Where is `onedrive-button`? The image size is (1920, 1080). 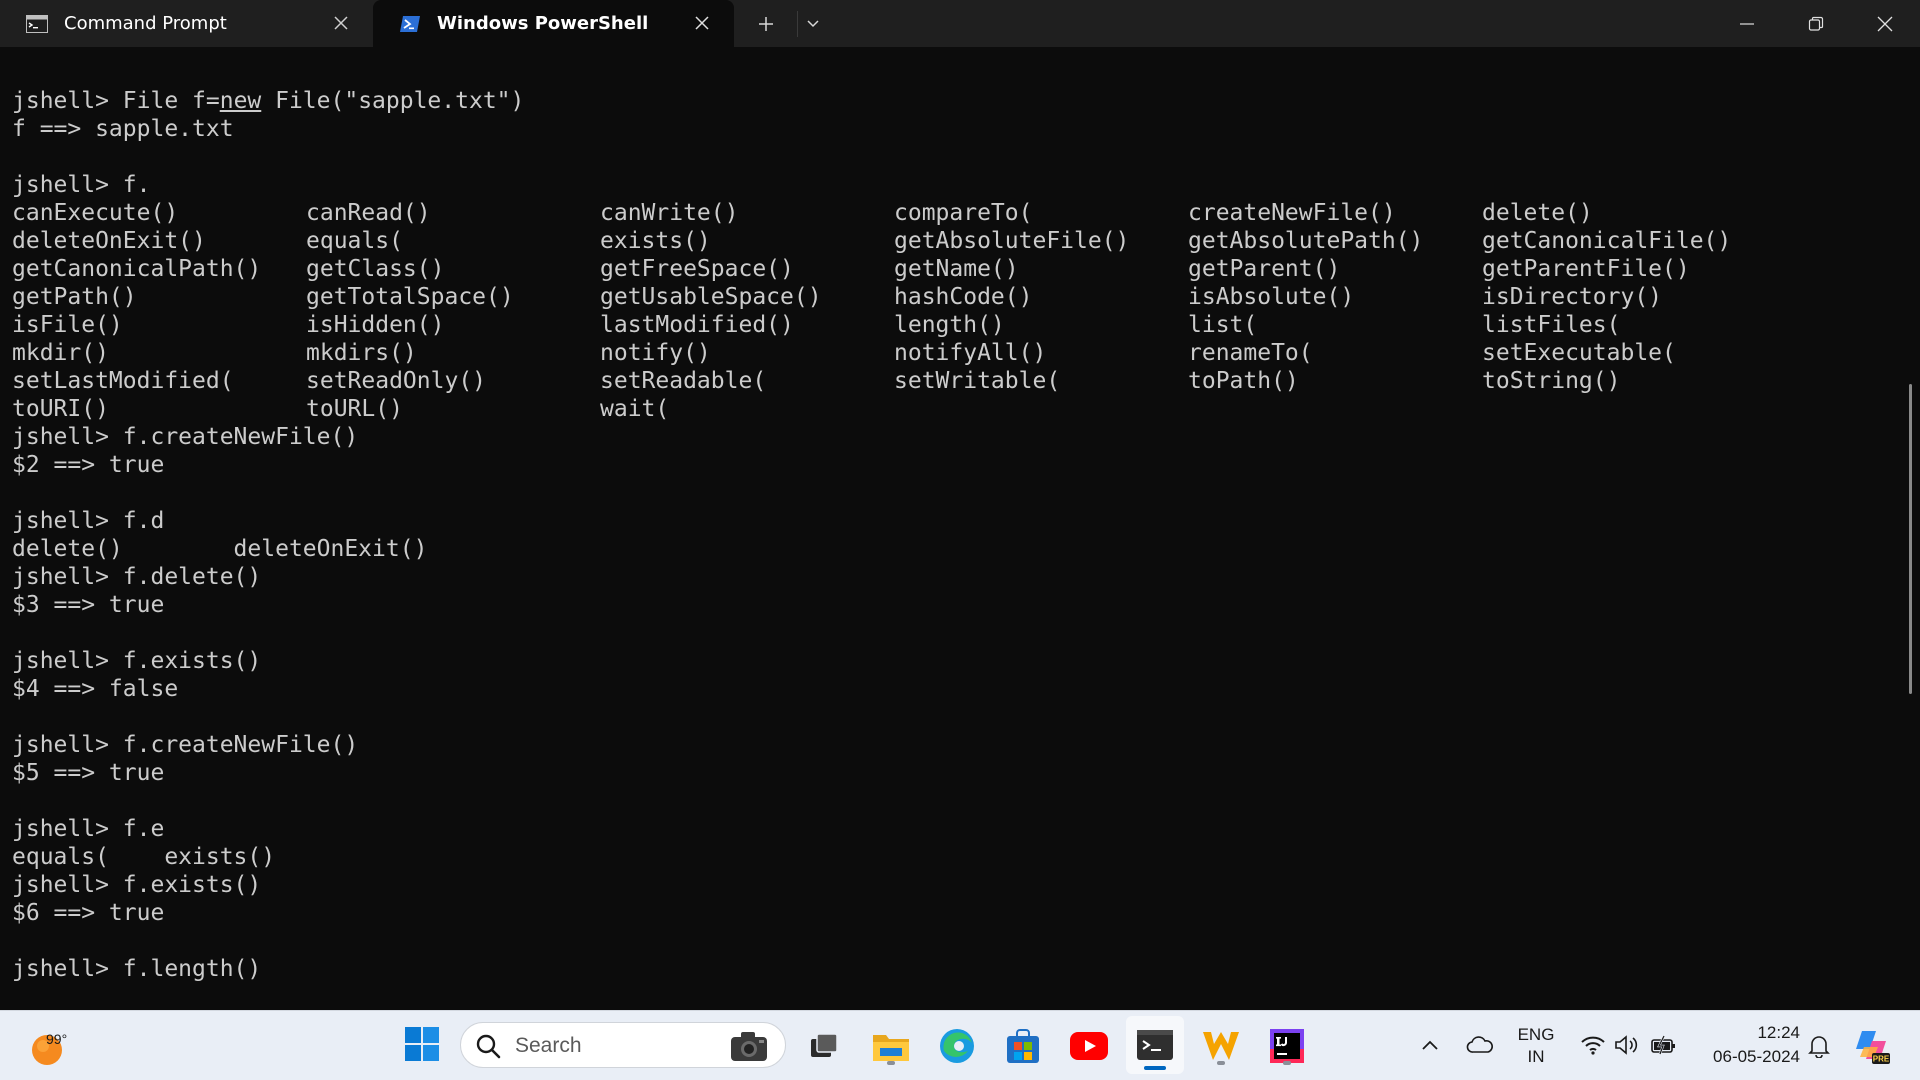
onedrive-button is located at coordinates (1480, 1045).